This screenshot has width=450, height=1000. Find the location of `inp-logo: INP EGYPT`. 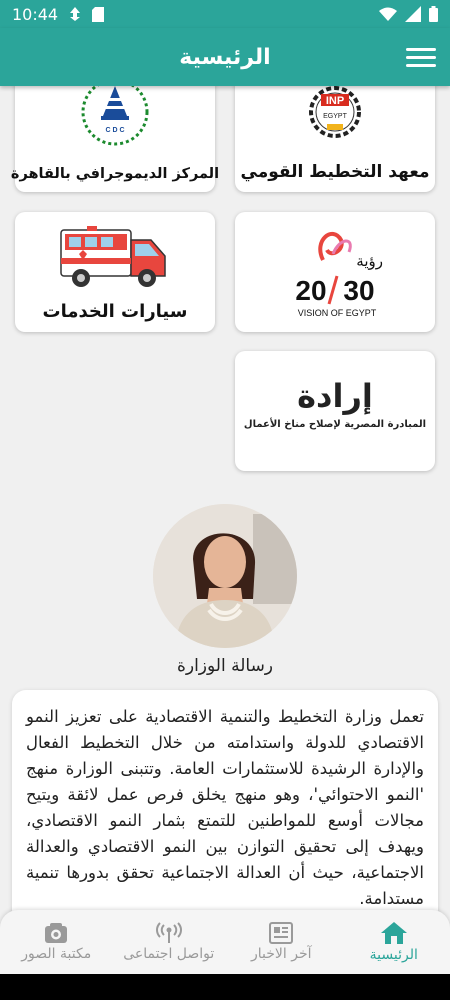

inp-logo: INP EGYPT is located at coordinates (335, 112).